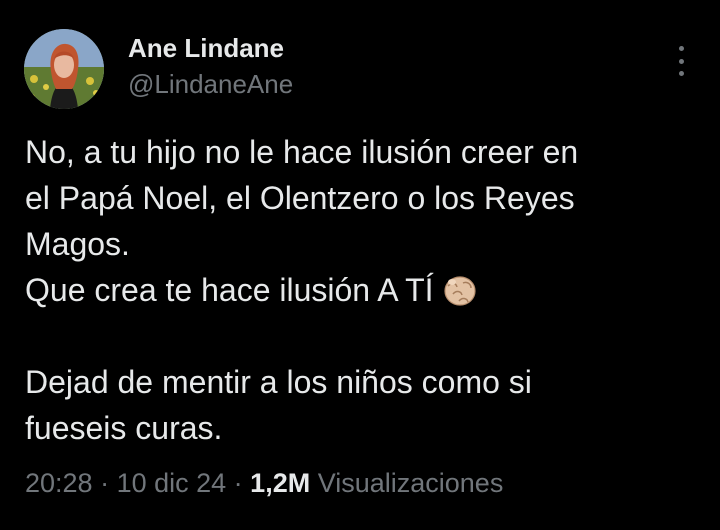 The image size is (720, 530). I want to click on more-dots-icon, so click(681, 61).